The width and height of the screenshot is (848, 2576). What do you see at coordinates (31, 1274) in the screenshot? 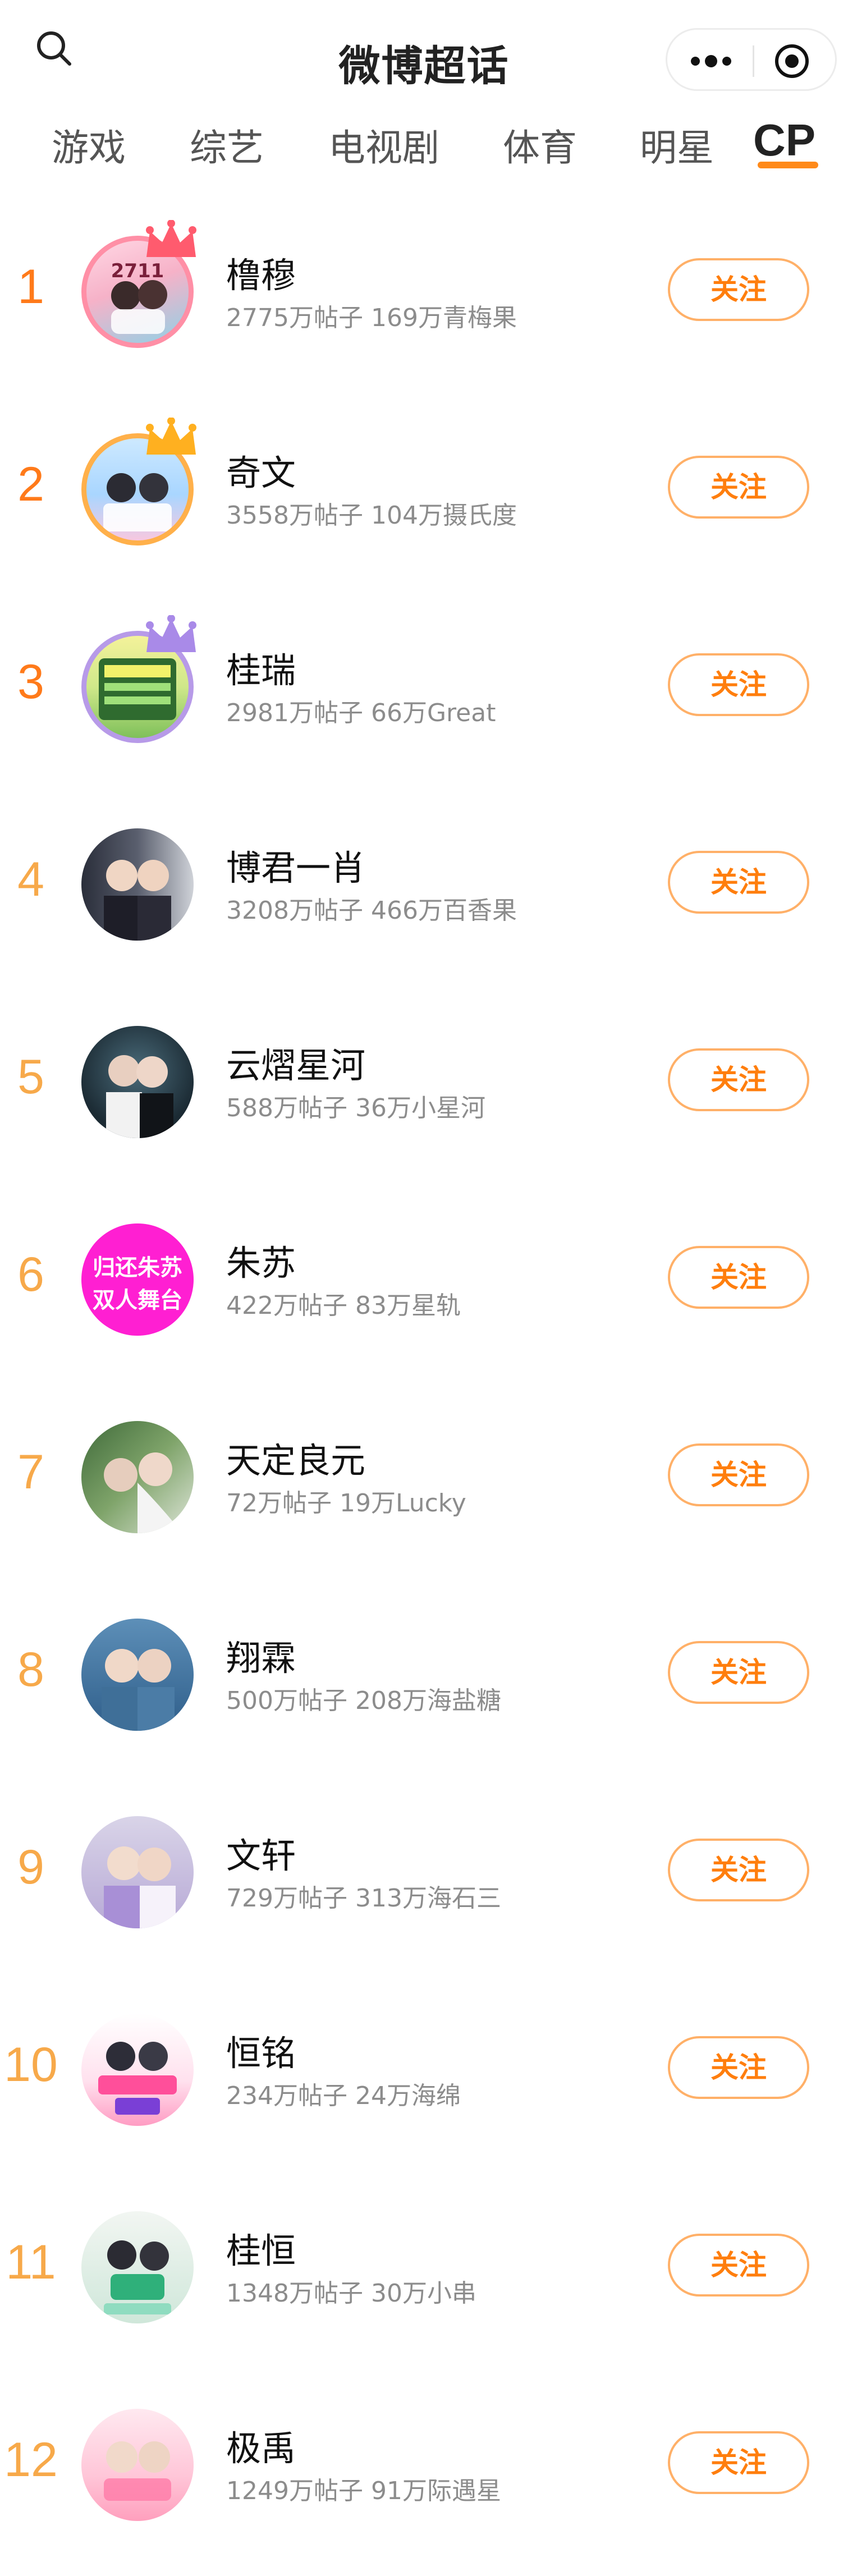
I see `rank-number: 6` at bounding box center [31, 1274].